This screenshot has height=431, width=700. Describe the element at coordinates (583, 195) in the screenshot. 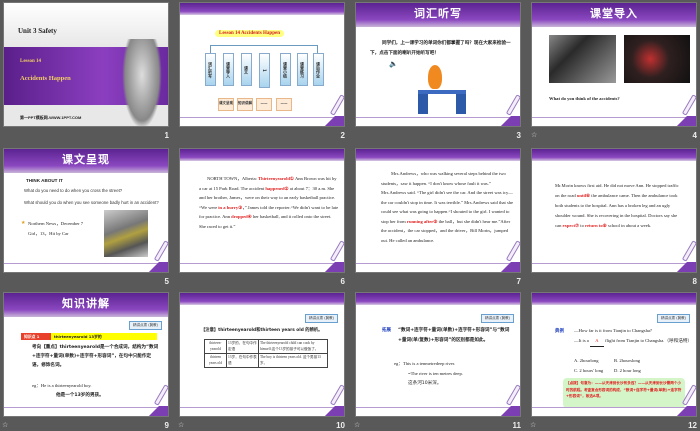

I see `highlighted-phrase: until⑥` at that location.